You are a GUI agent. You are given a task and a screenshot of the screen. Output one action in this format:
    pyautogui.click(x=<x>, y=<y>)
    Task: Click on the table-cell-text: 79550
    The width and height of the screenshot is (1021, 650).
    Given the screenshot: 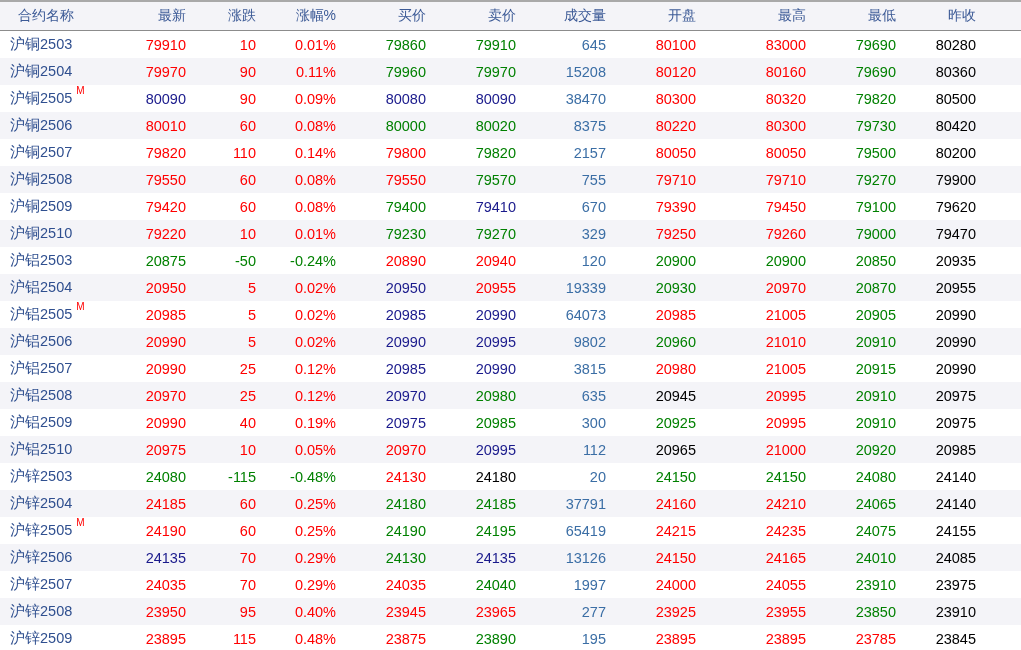 What is the action you would take?
    pyautogui.click(x=165, y=179)
    